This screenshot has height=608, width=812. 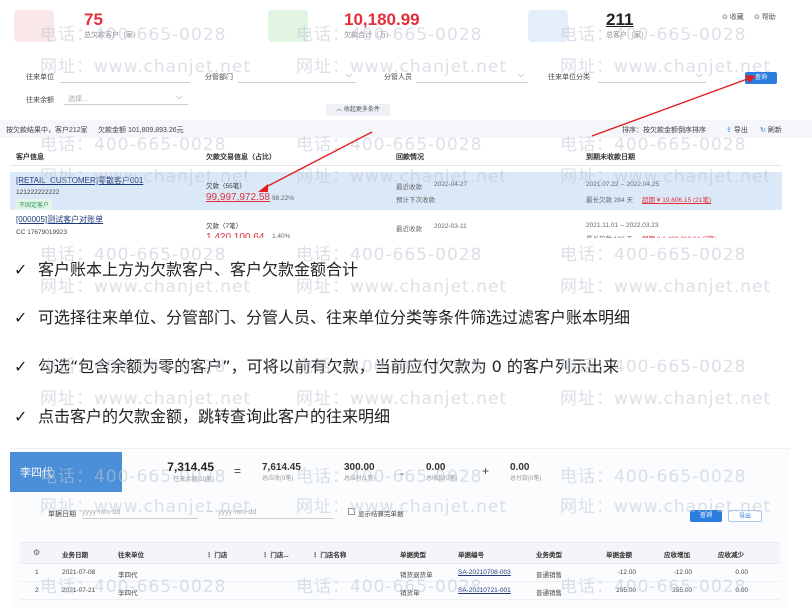 I want to click on date-to-input: yyyy-mm-dd, so click(x=276, y=514).